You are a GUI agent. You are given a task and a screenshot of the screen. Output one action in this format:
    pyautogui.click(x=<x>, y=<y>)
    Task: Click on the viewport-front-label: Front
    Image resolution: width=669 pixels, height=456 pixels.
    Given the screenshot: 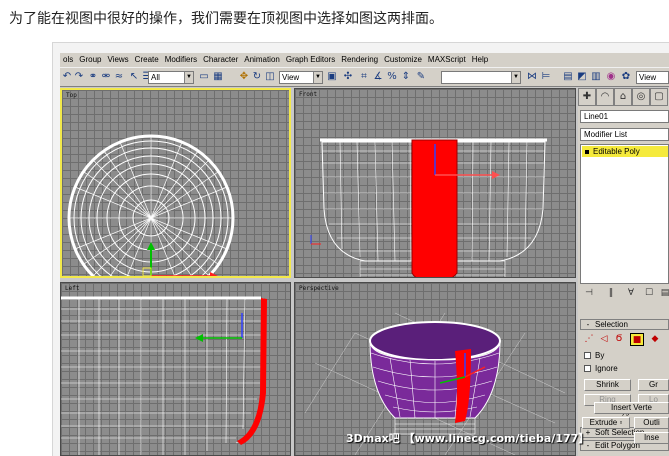 What is the action you would take?
    pyautogui.click(x=308, y=94)
    